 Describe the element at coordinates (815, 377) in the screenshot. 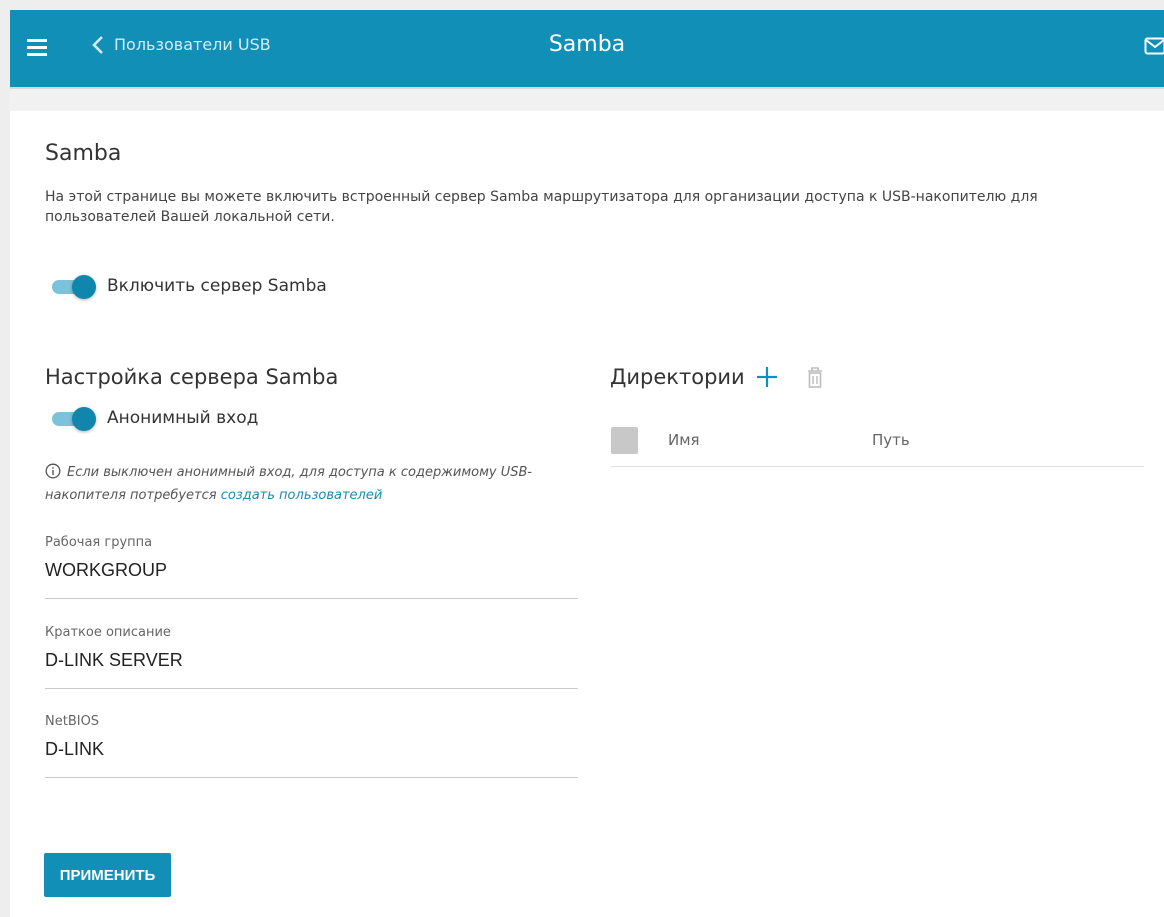

I see `trash-icon` at that location.